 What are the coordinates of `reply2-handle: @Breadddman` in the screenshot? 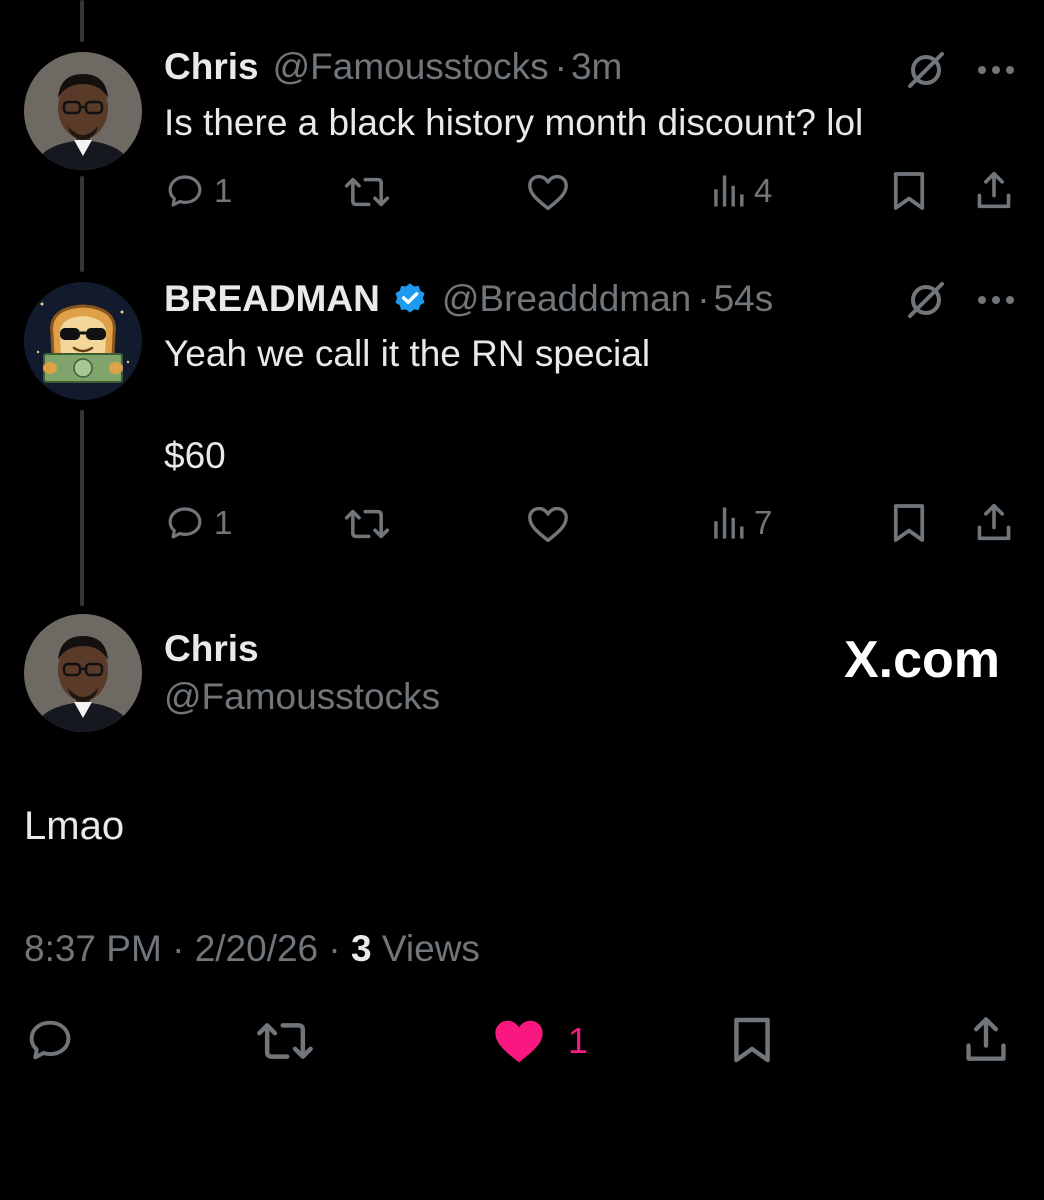 It's located at (566, 299).